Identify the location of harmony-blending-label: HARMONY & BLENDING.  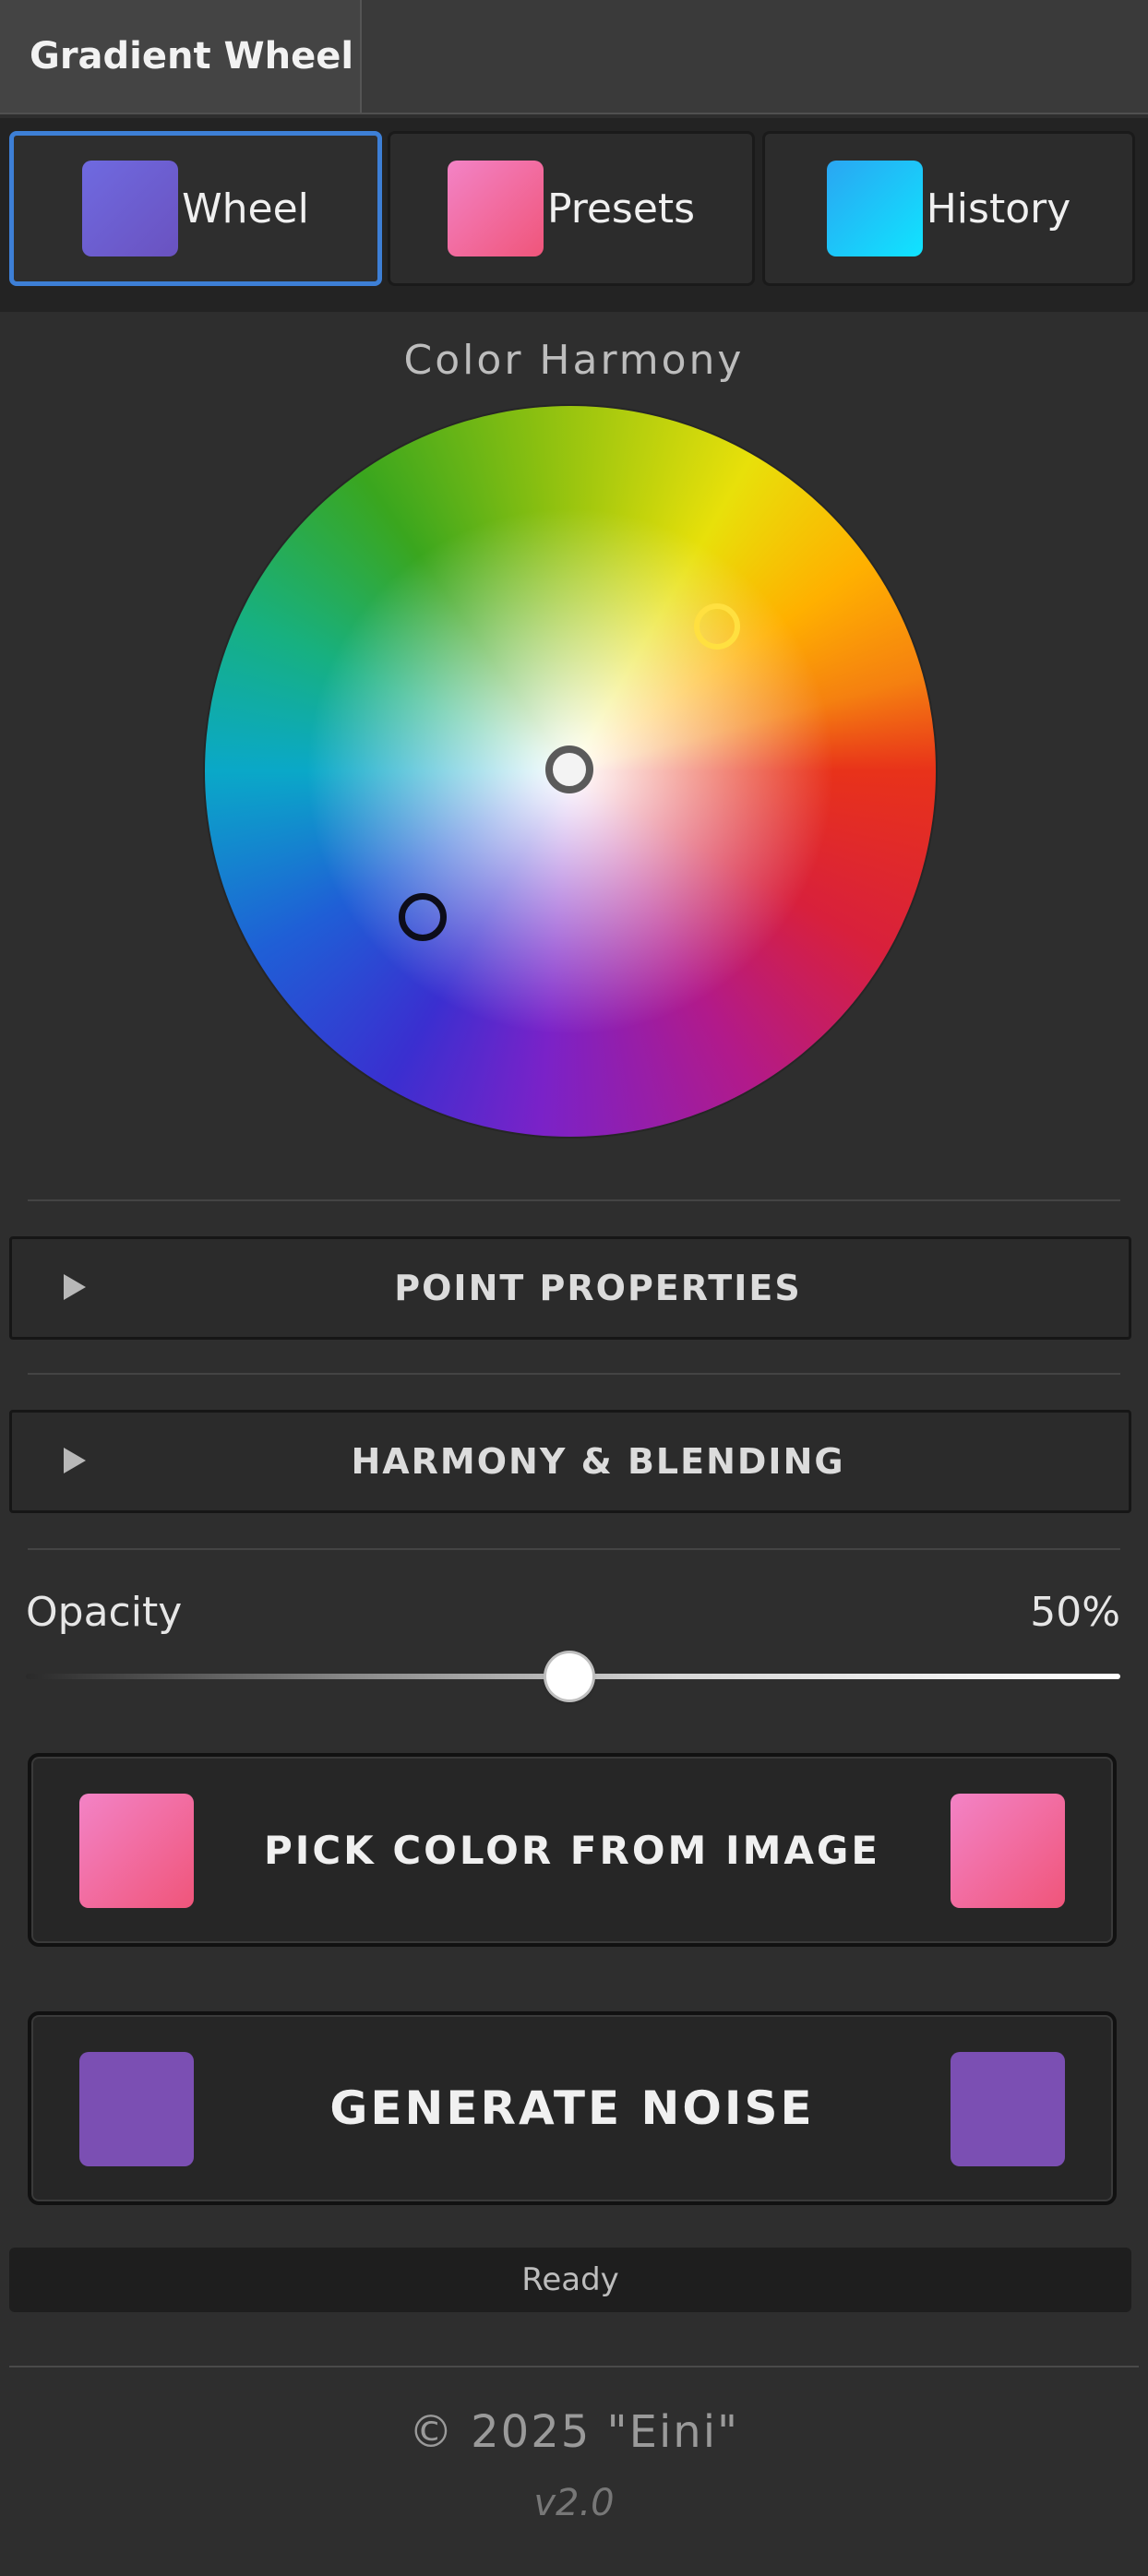
(598, 1462).